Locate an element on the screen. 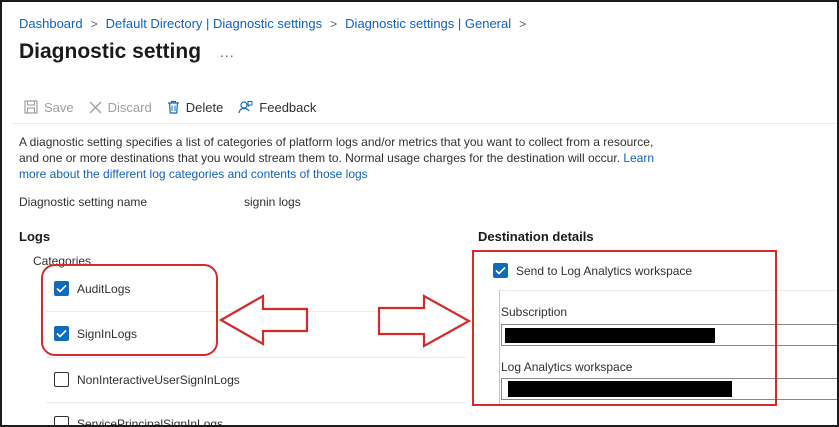 The height and width of the screenshot is (427, 839). command-bar: Save Discard Delete Feedback is located at coordinates (177, 107).